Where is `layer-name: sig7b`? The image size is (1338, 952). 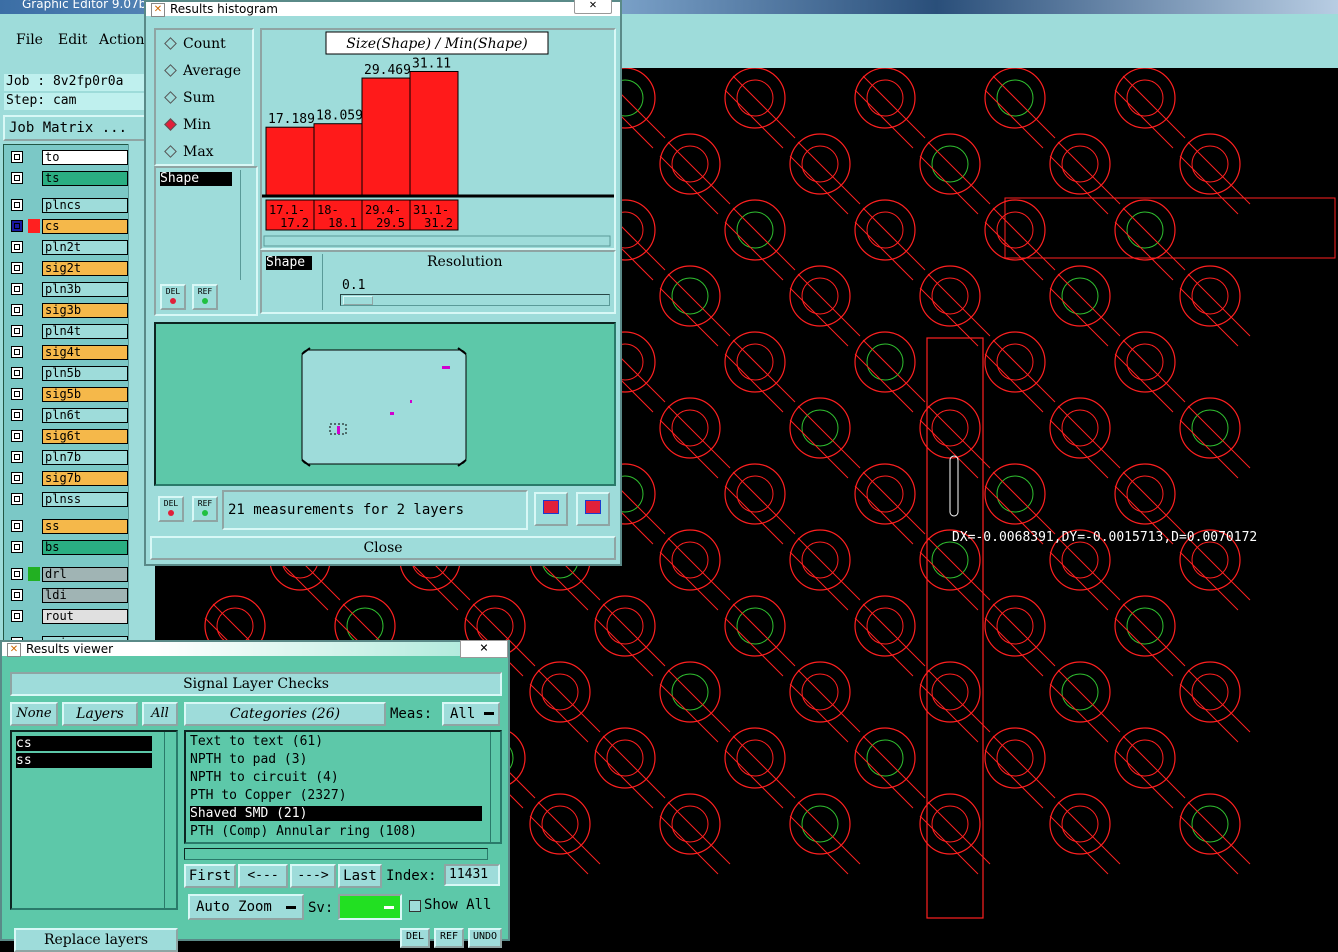
layer-name: sig7b is located at coordinates (85, 478).